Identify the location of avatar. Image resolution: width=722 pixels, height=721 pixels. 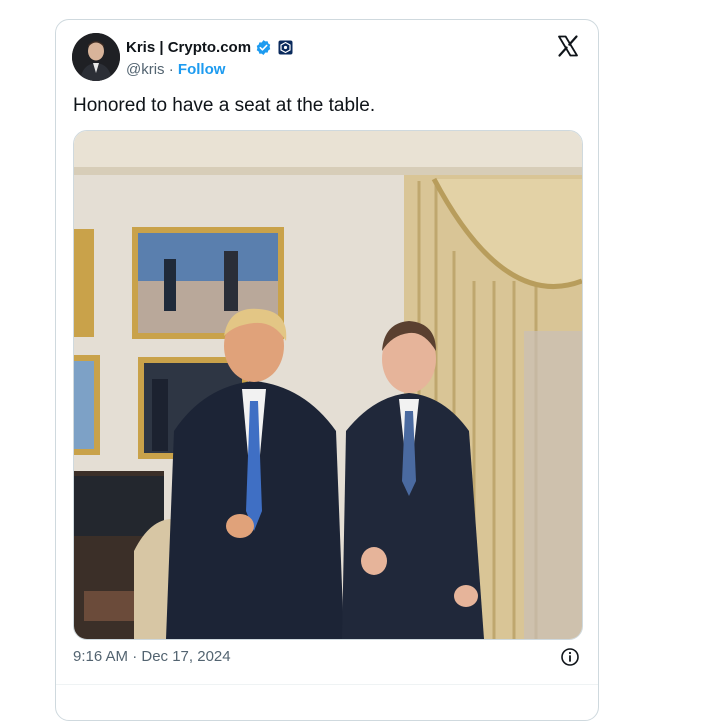
(96, 57).